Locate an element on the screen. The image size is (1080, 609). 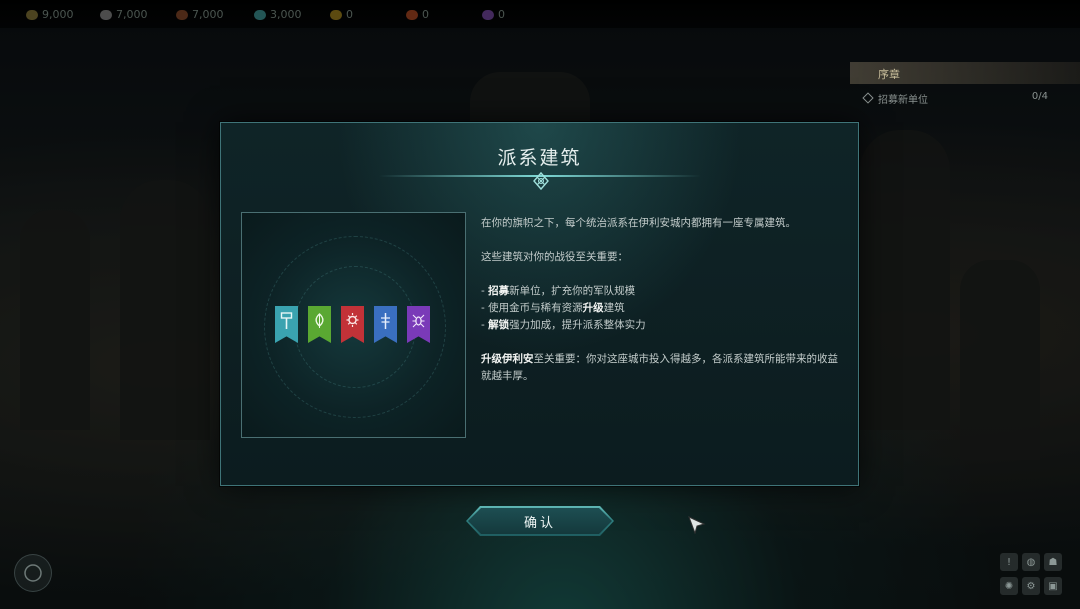
globe-icon: ◍ is located at coordinates (1031, 562).